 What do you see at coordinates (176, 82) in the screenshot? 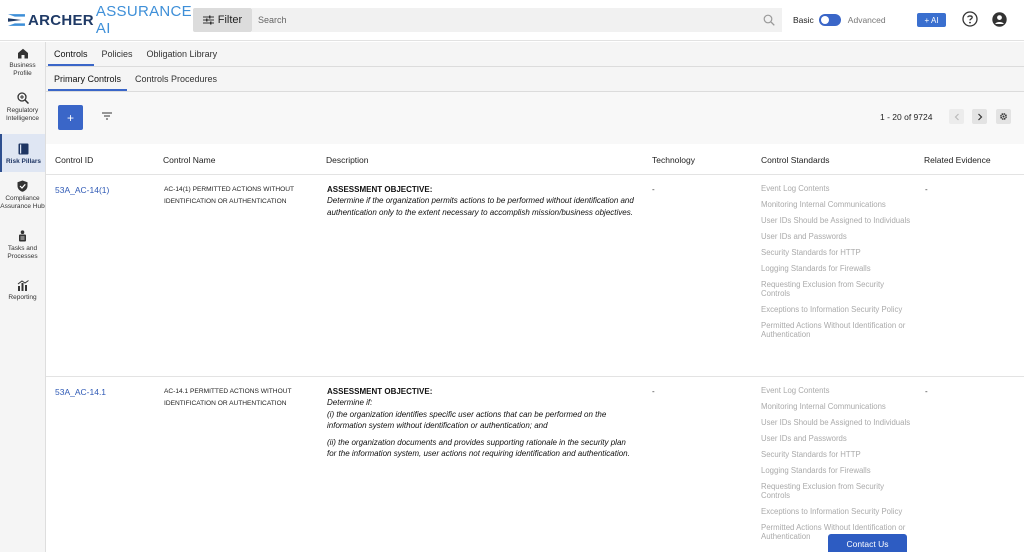
I see `tab-controls-procedures: Controls Procedures` at bounding box center [176, 82].